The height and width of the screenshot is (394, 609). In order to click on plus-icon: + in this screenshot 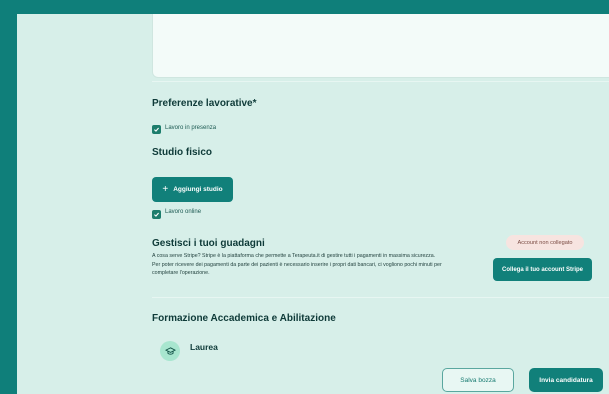, I will do `click(165, 189)`.